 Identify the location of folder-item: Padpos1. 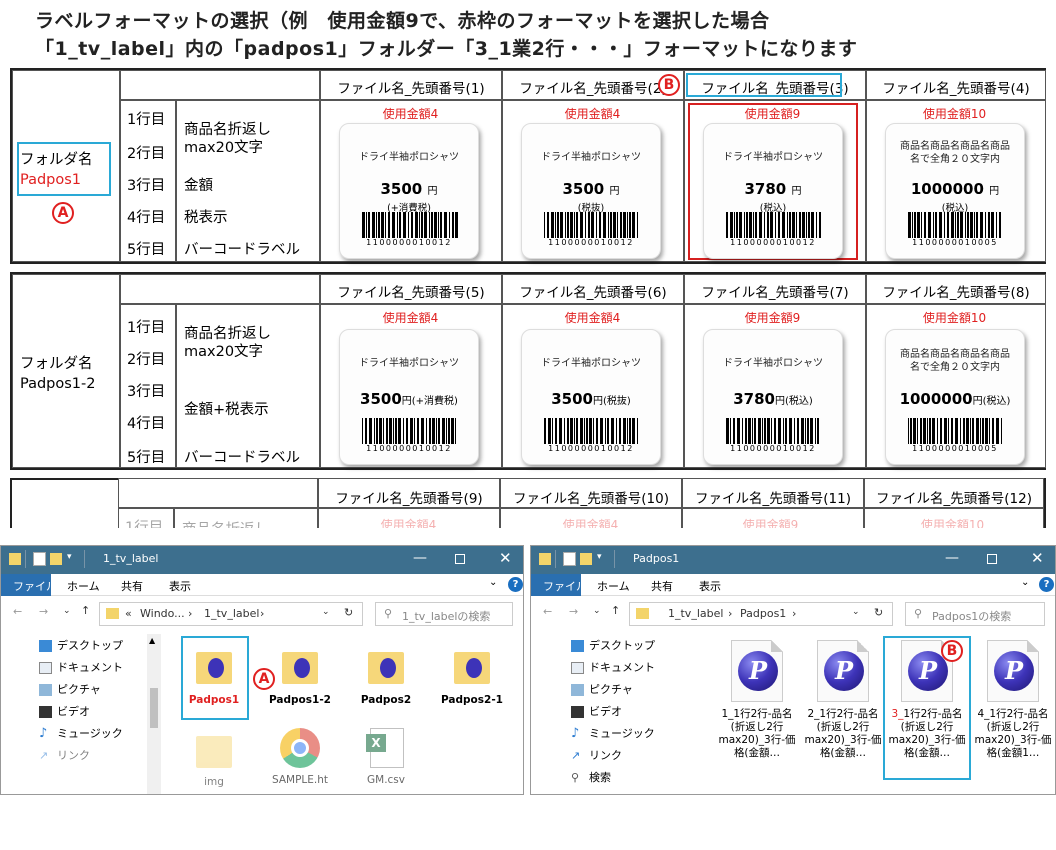
(214, 677).